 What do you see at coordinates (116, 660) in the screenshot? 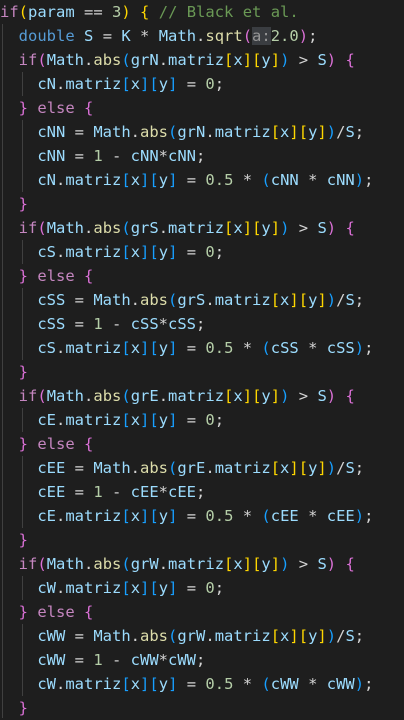
I see `punctuation-token: -` at bounding box center [116, 660].